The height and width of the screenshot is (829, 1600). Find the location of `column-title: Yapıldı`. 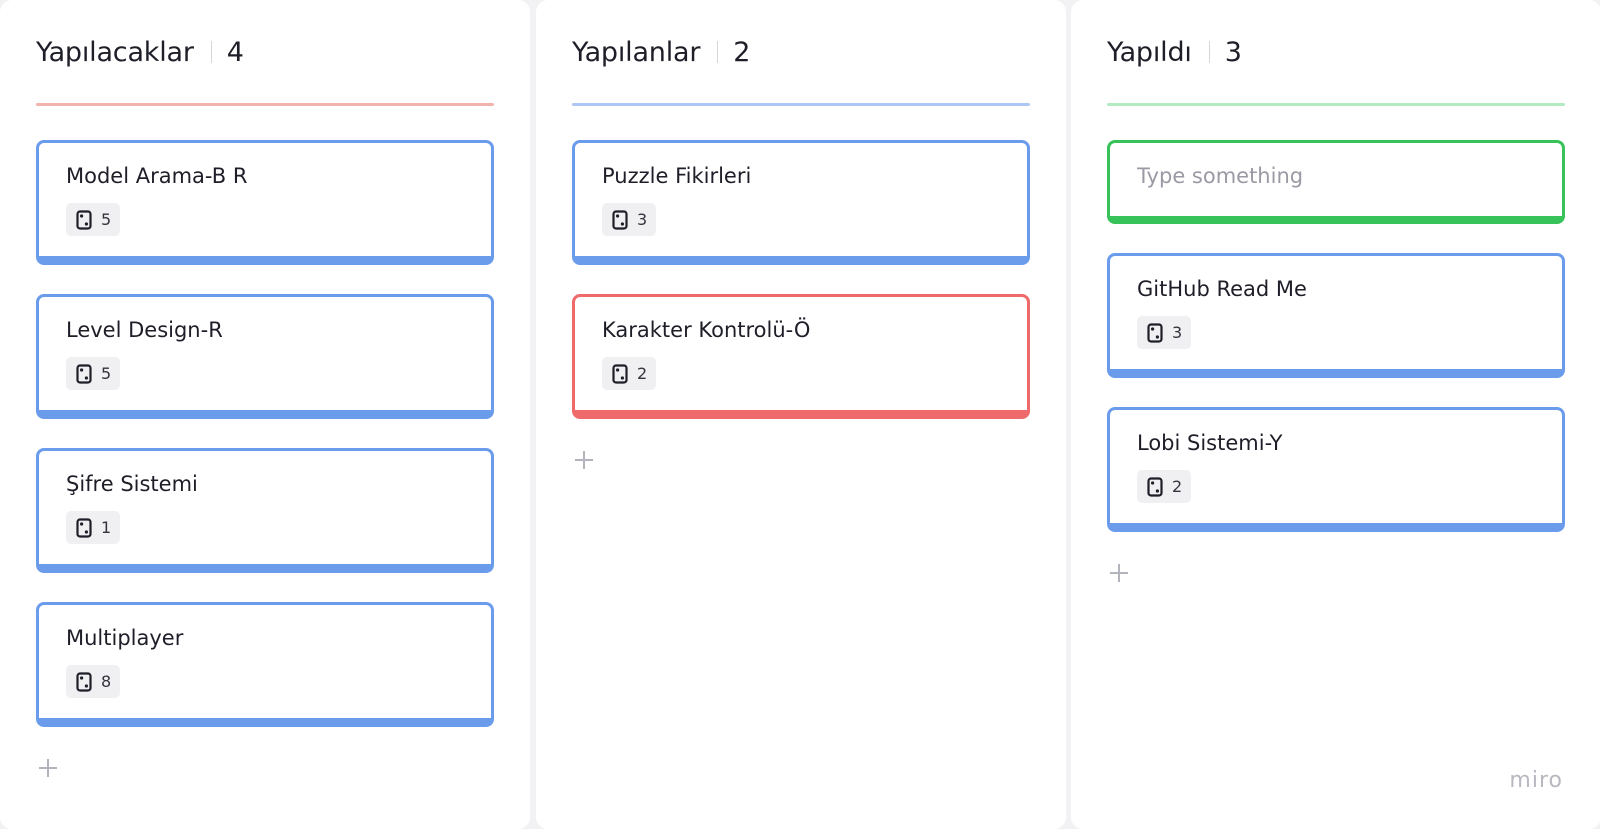

column-title: Yapıldı is located at coordinates (1149, 52).